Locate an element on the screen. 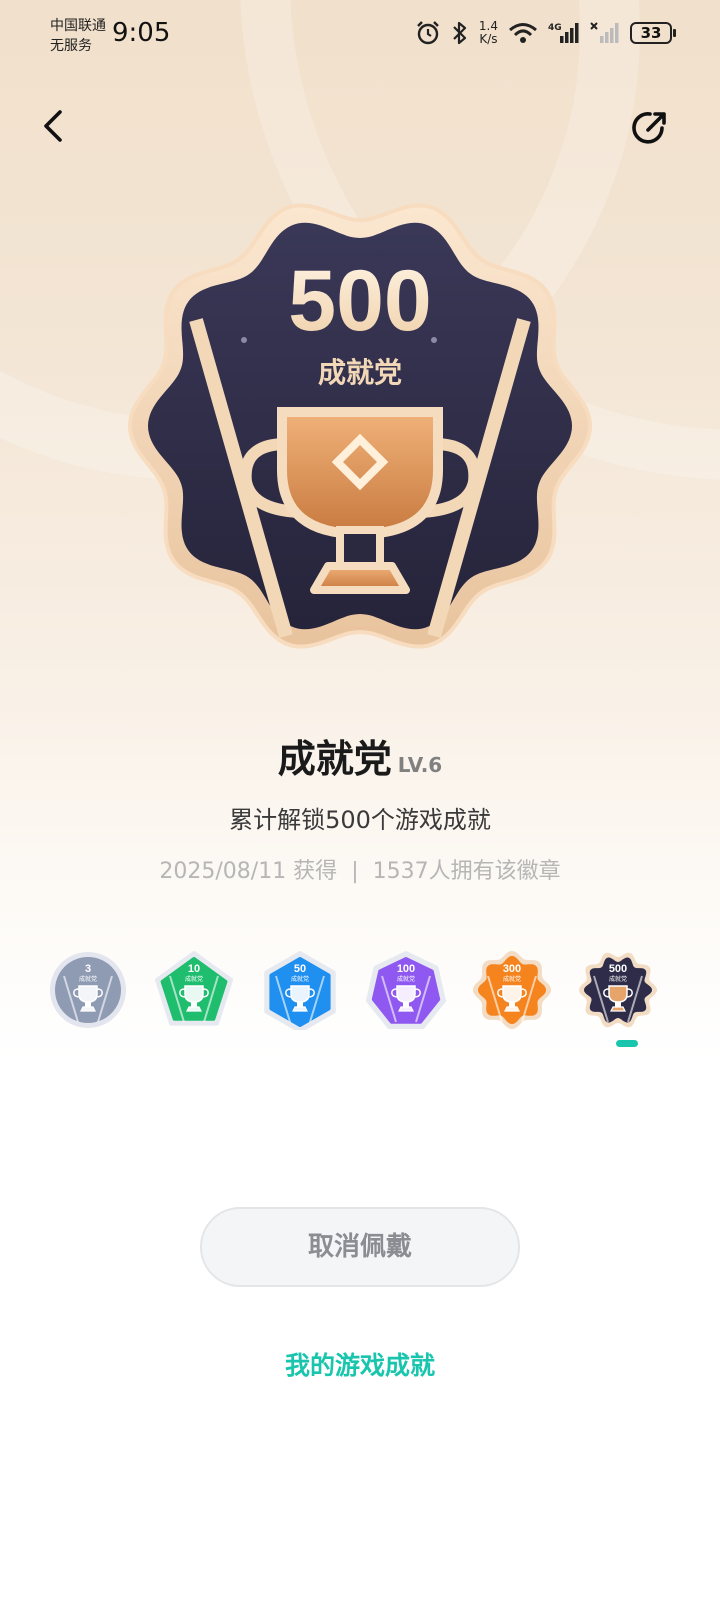 Image resolution: width=720 pixels, height=1602 pixels. level-badge-art: 10 成就党 is located at coordinates (194, 988).